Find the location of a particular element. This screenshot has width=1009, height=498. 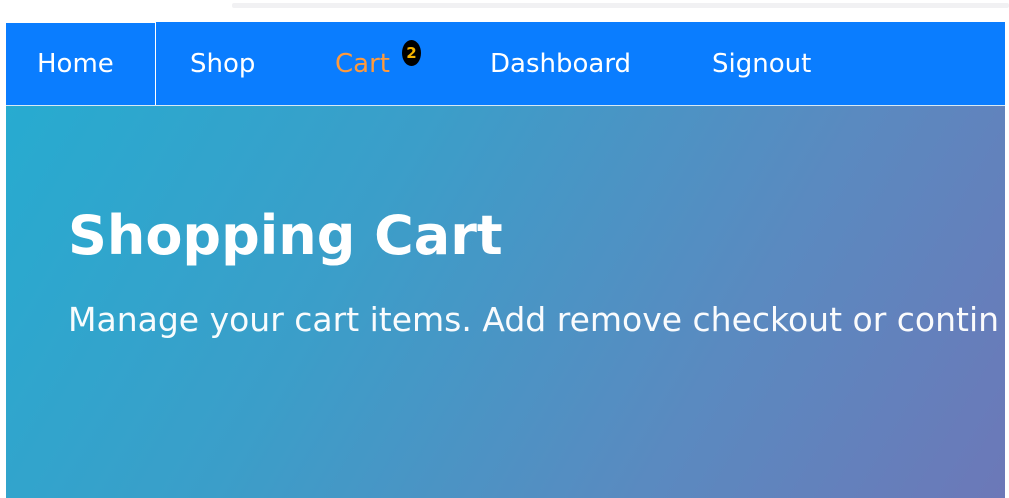

nav-item-dashboard: Dashboard is located at coordinates (601, 63).